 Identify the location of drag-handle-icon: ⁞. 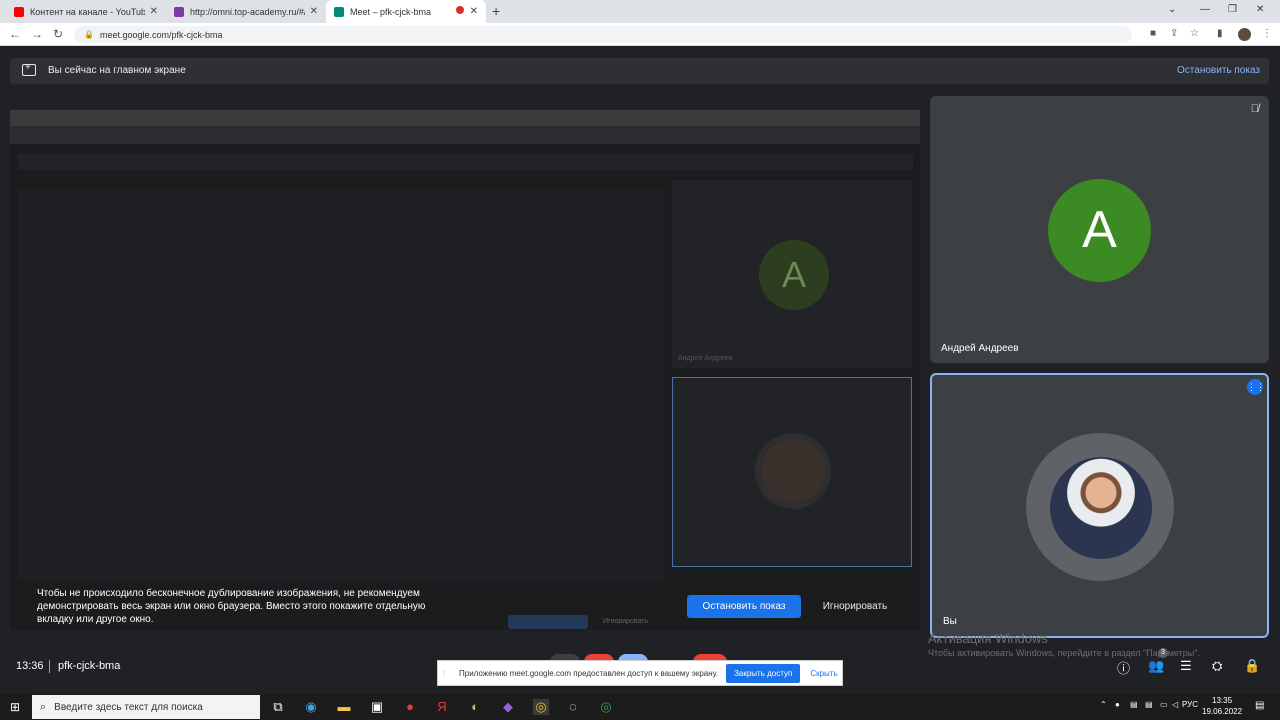
(446, 673).